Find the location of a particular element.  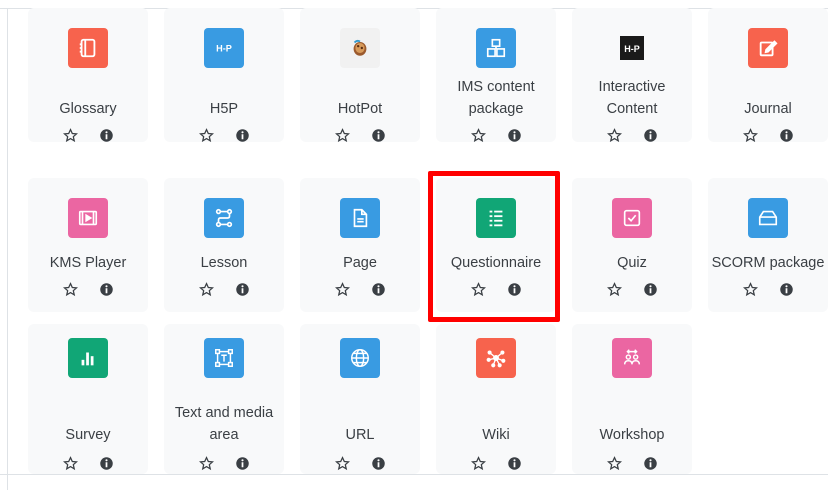

activity-tile-scorm-package: SCORM package is located at coordinates (768, 245).